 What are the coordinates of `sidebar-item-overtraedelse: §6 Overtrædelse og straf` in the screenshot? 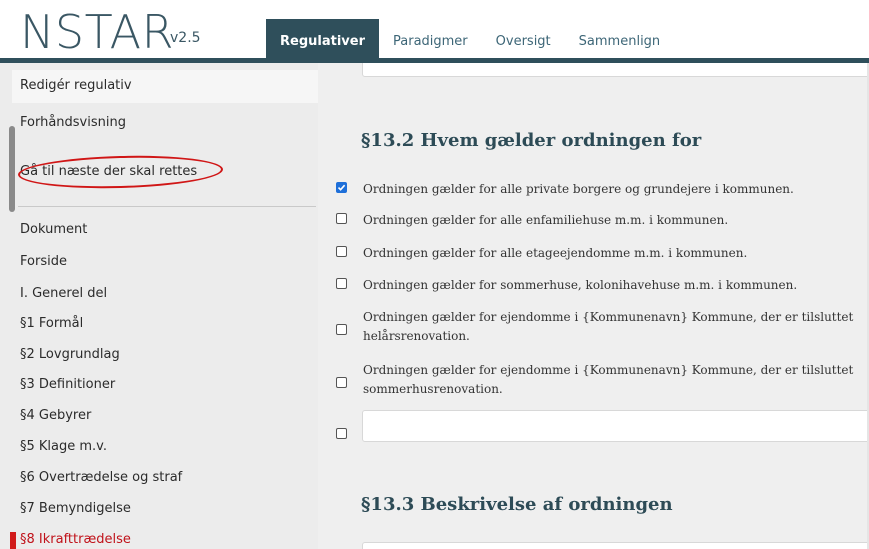 It's located at (101, 477).